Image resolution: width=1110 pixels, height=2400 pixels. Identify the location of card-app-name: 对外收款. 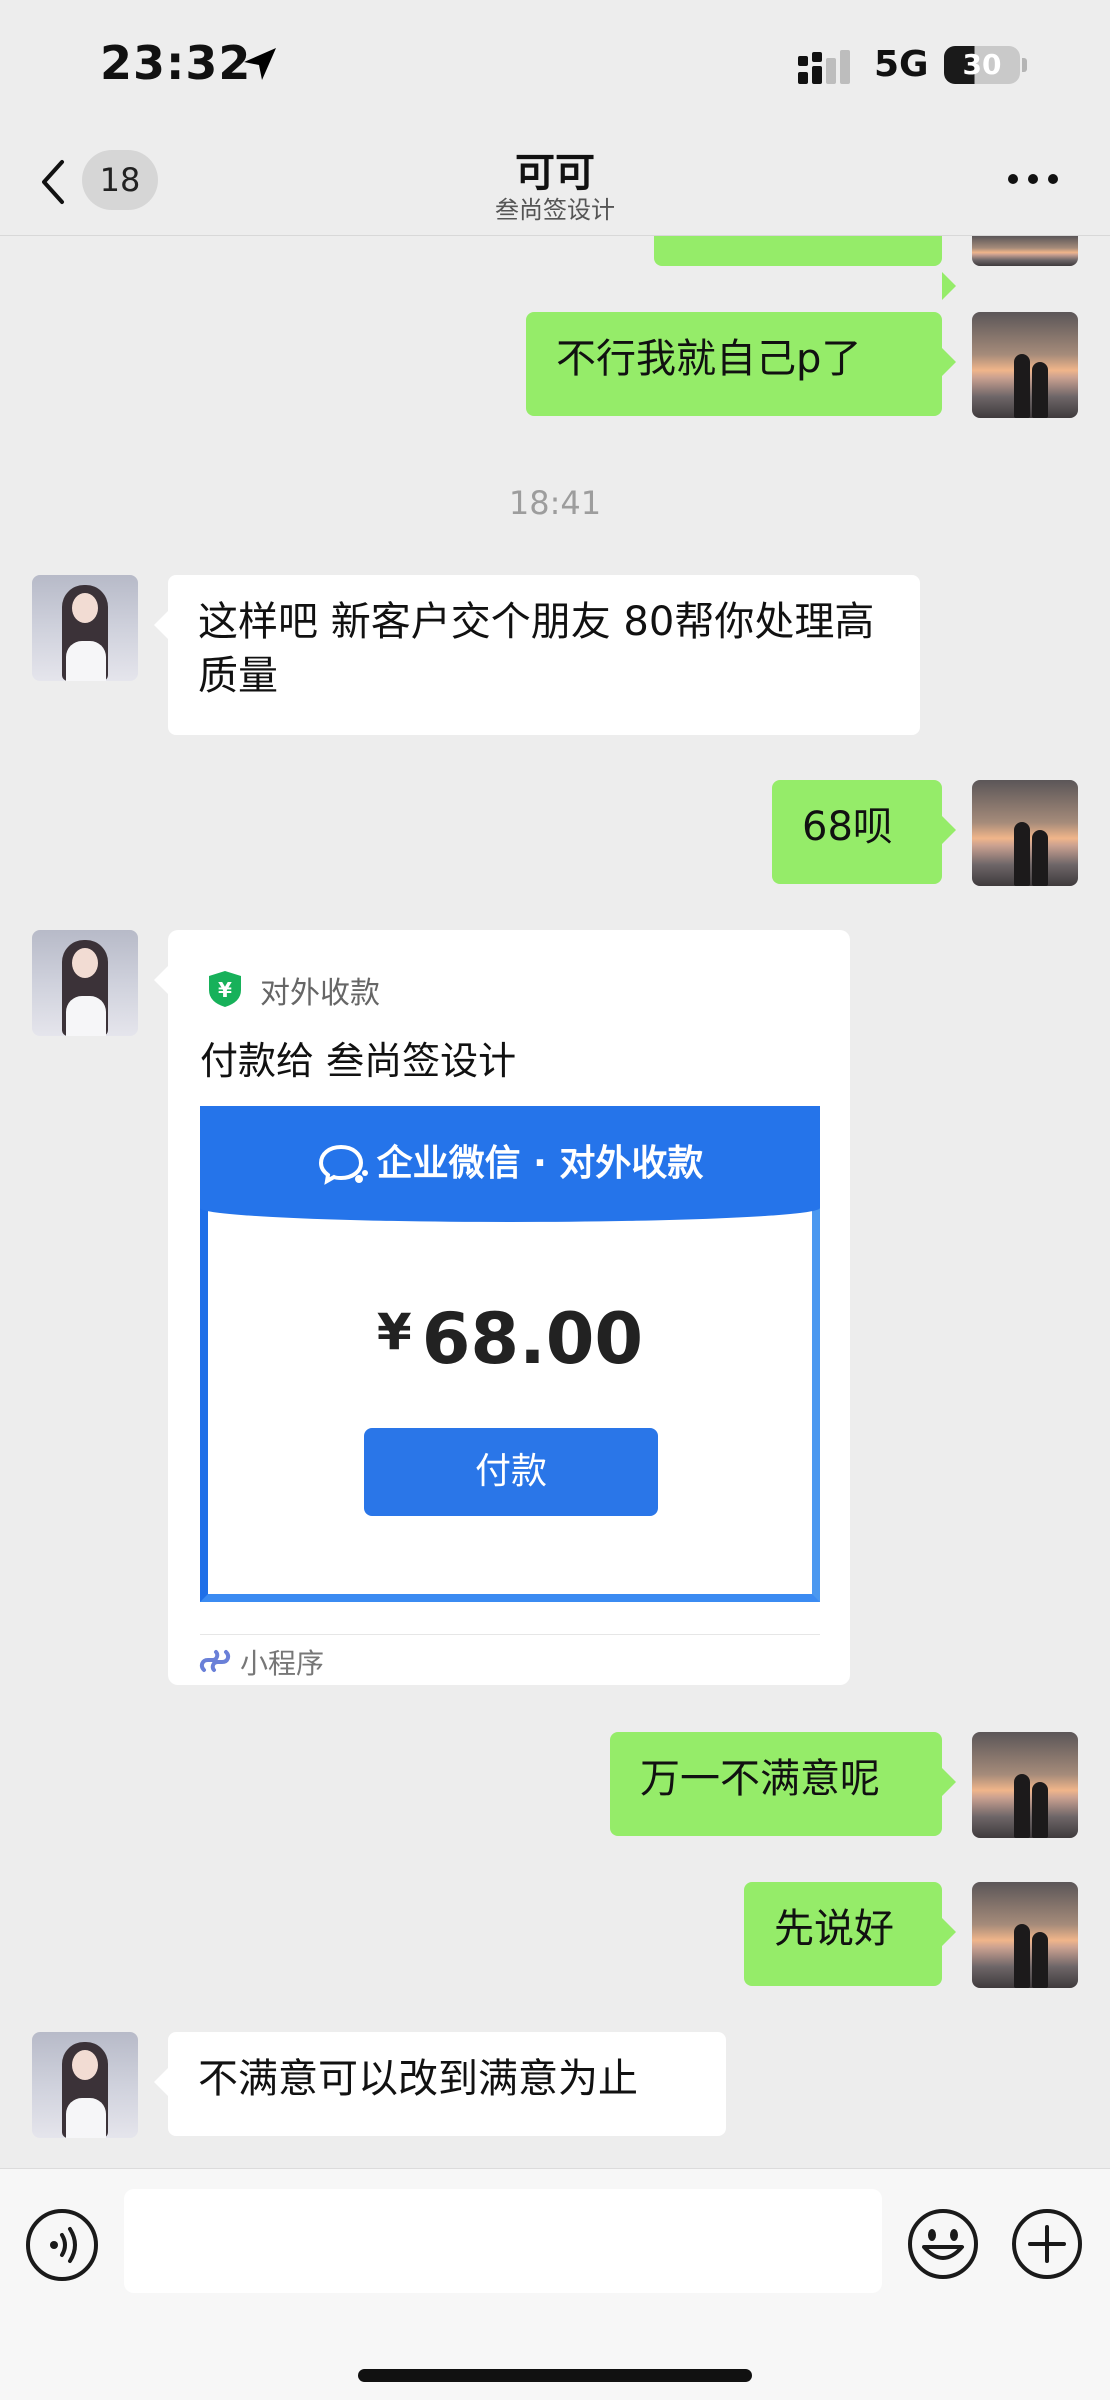
(320, 993).